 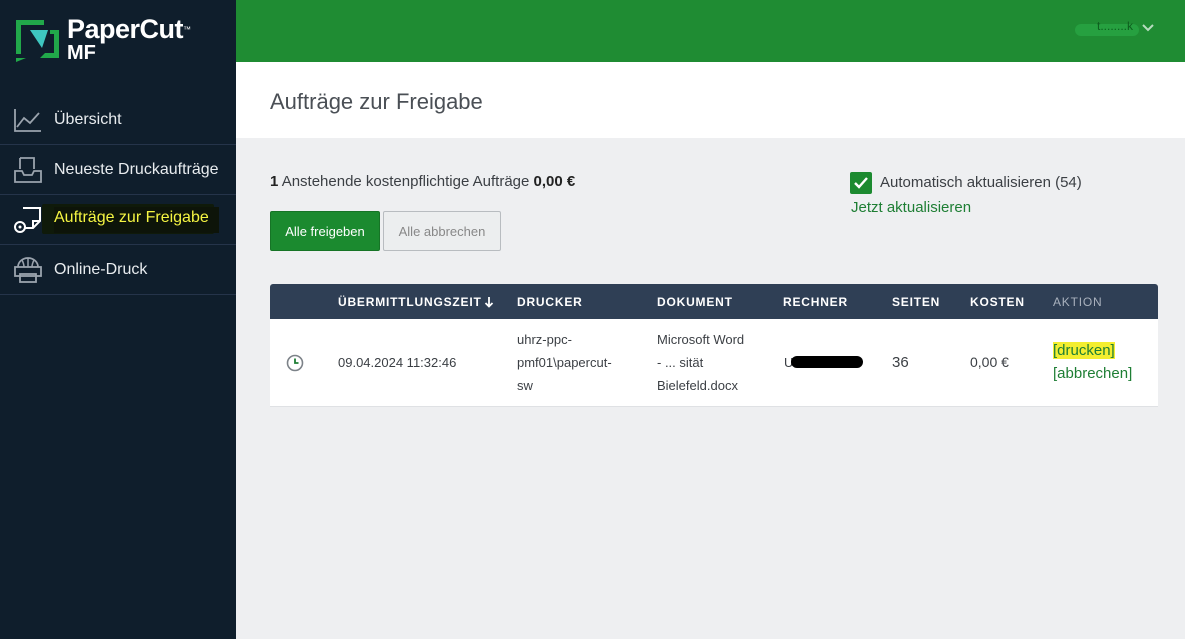 I want to click on sidebar-item-label: Neueste Druckaufträge, so click(x=136, y=169).